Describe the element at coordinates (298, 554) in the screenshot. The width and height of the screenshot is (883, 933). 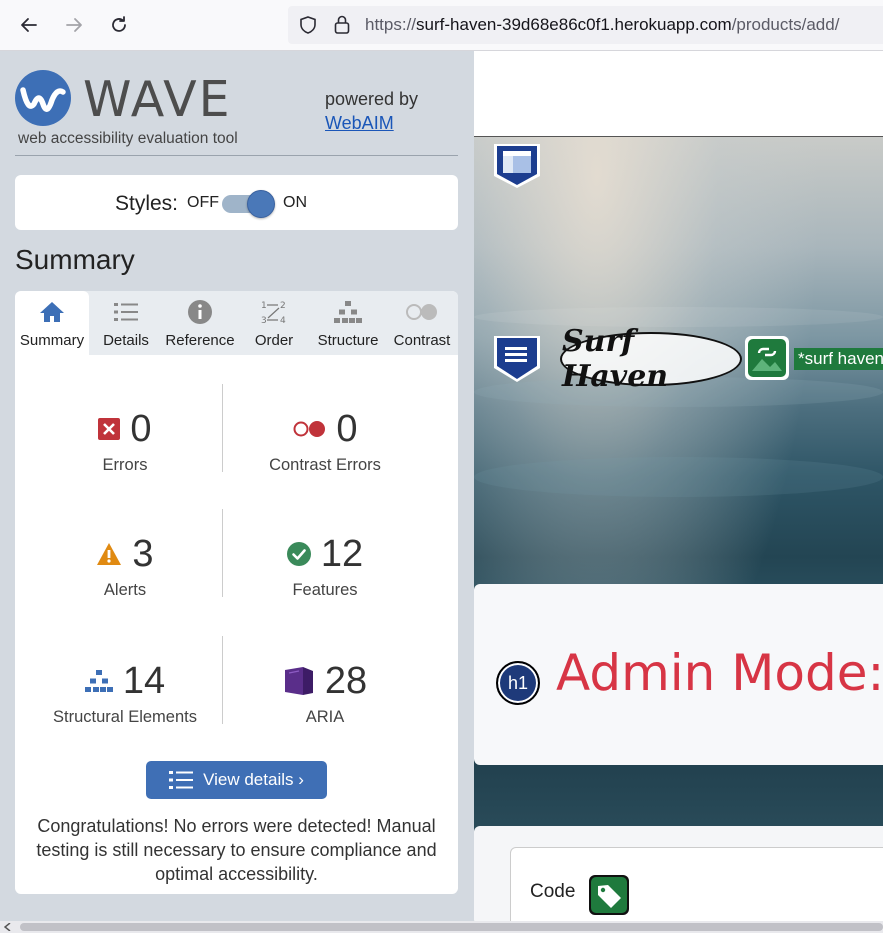
I see `feature-check-icon` at that location.